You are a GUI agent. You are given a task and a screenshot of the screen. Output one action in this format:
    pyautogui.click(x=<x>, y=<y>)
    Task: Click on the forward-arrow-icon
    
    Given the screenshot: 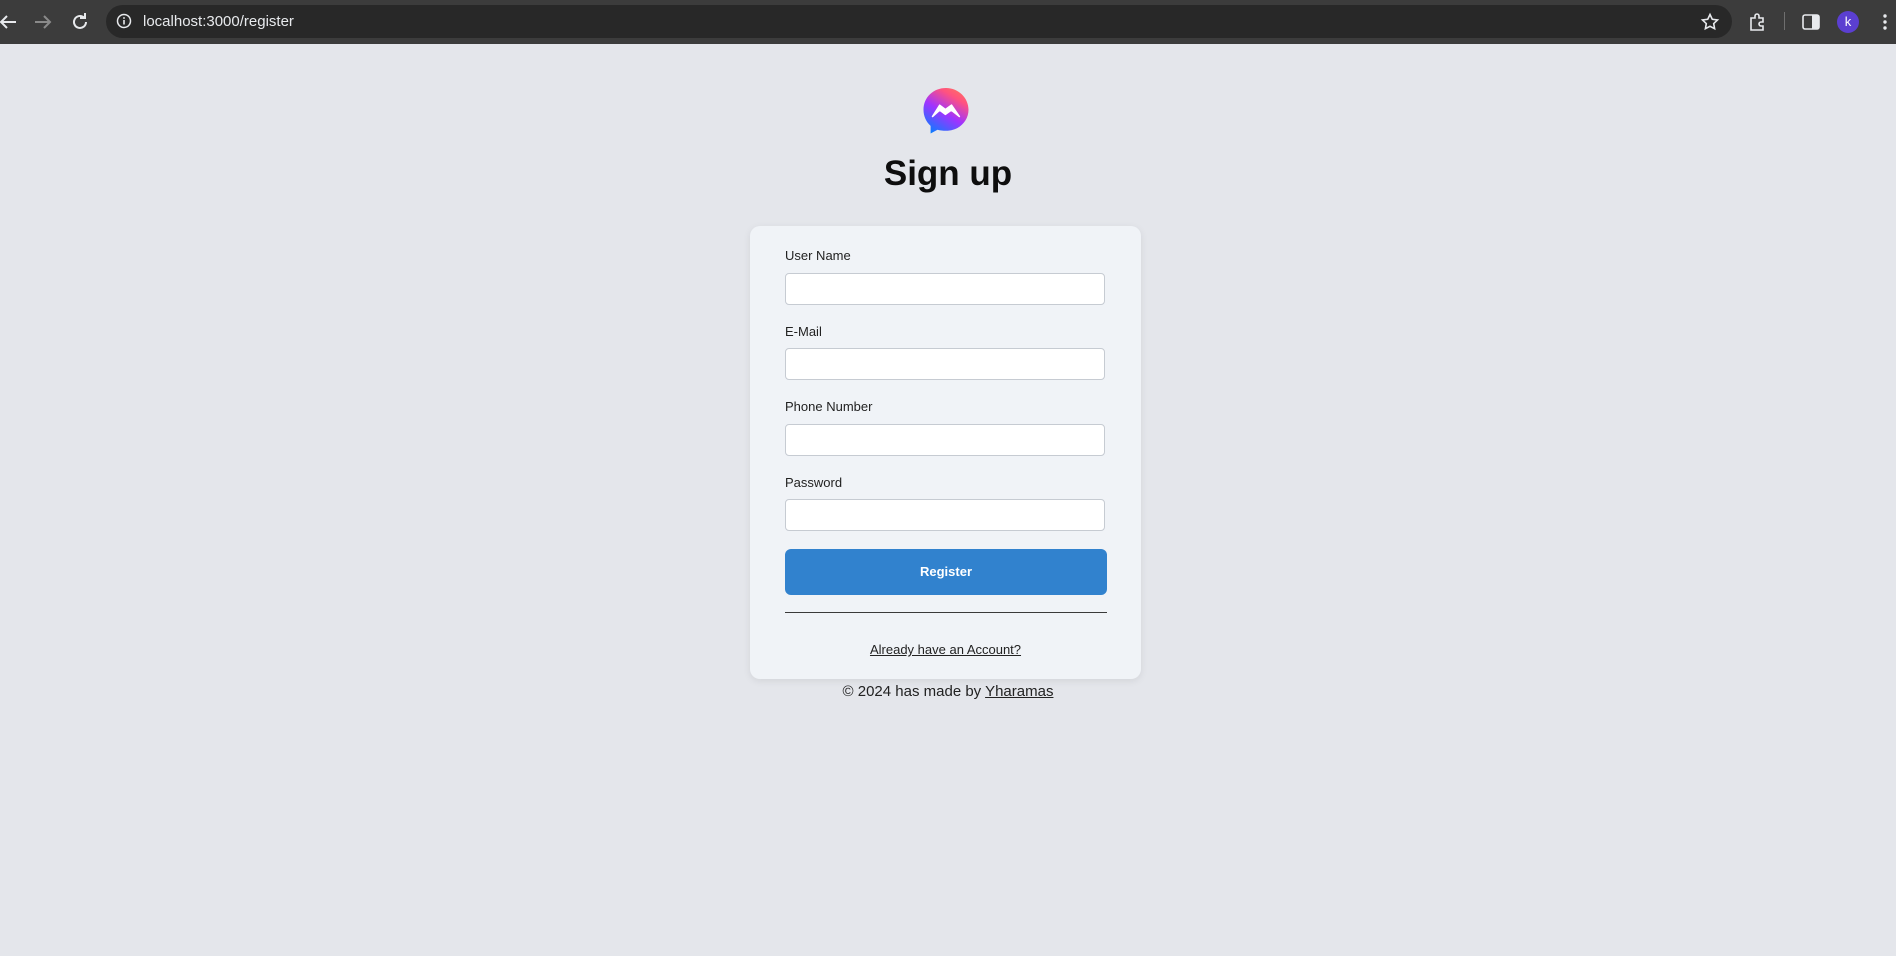 What is the action you would take?
    pyautogui.click(x=43, y=22)
    